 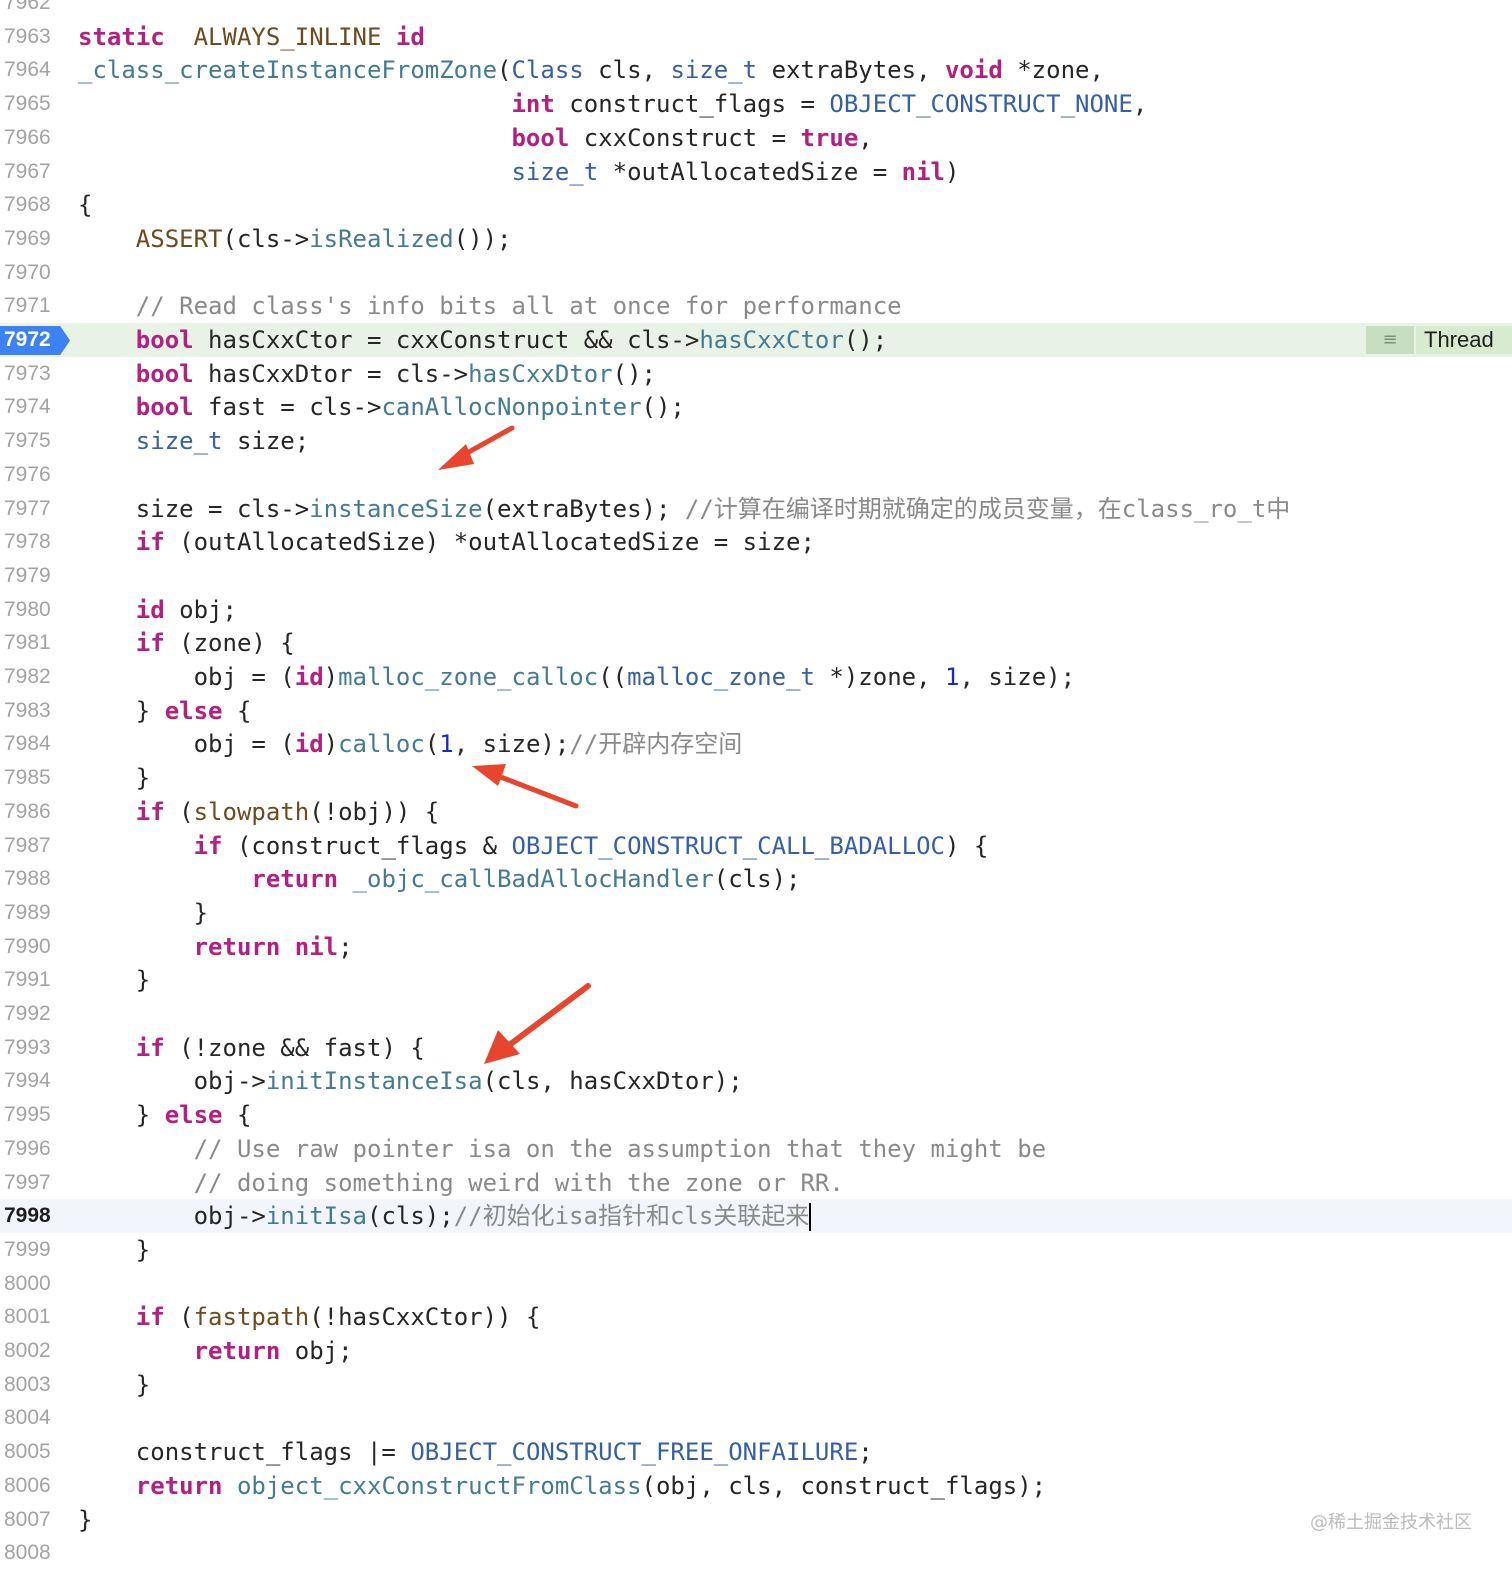 I want to click on code-line: 7967 size_t *outAllocatedSize = nil), so click(x=756, y=172).